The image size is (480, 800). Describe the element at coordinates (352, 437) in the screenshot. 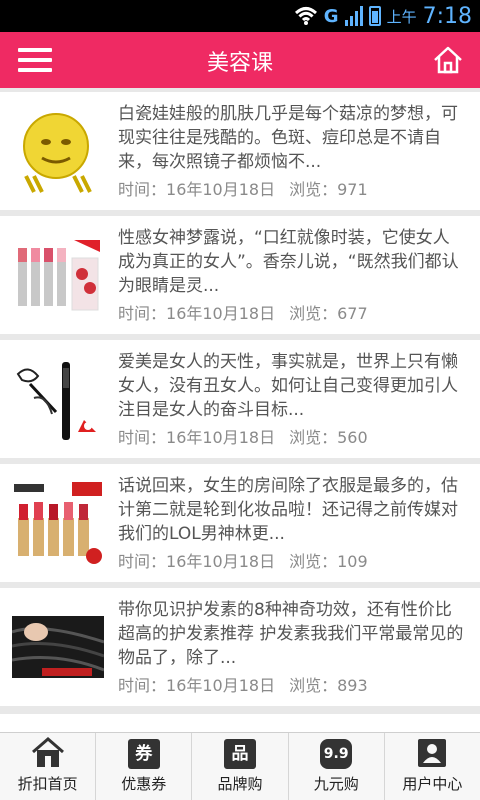

I see `article-views: 560` at that location.